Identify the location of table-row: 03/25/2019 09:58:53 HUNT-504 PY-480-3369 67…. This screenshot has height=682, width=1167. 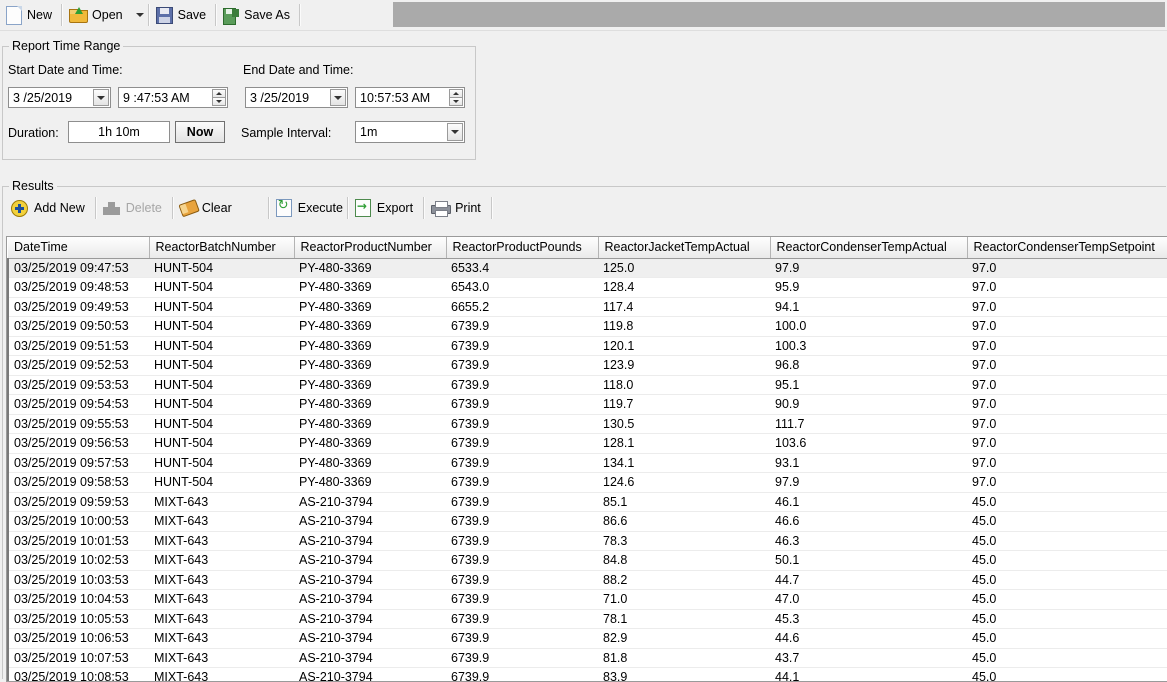
(587, 482).